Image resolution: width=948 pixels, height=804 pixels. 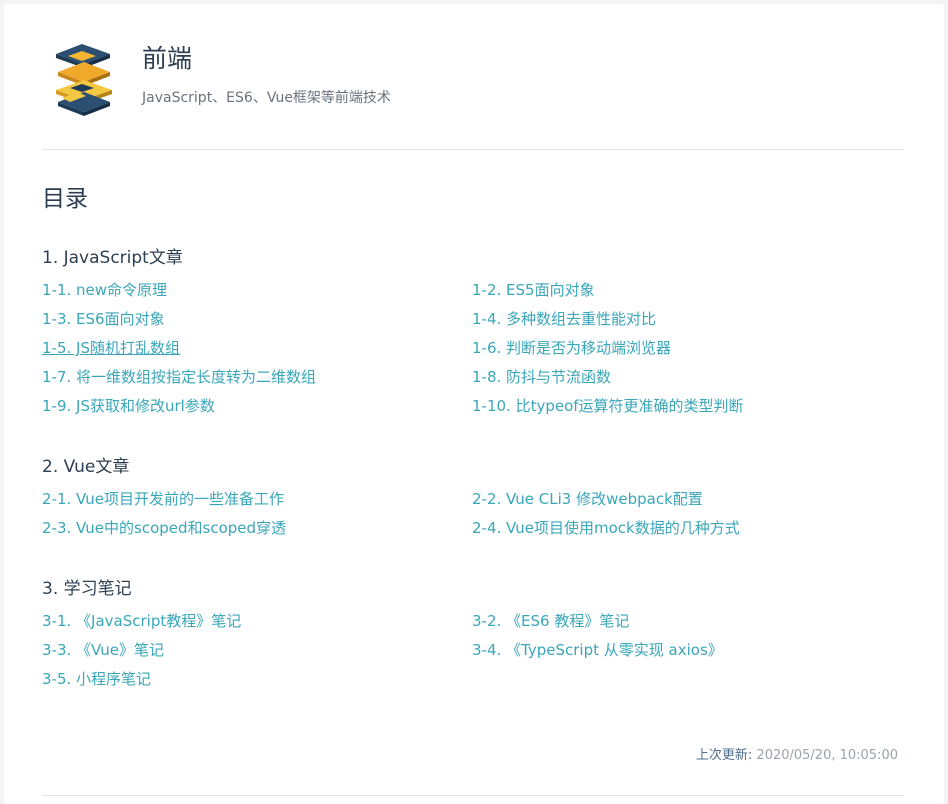 I want to click on section-title: 2. Vue文章, so click(x=86, y=467).